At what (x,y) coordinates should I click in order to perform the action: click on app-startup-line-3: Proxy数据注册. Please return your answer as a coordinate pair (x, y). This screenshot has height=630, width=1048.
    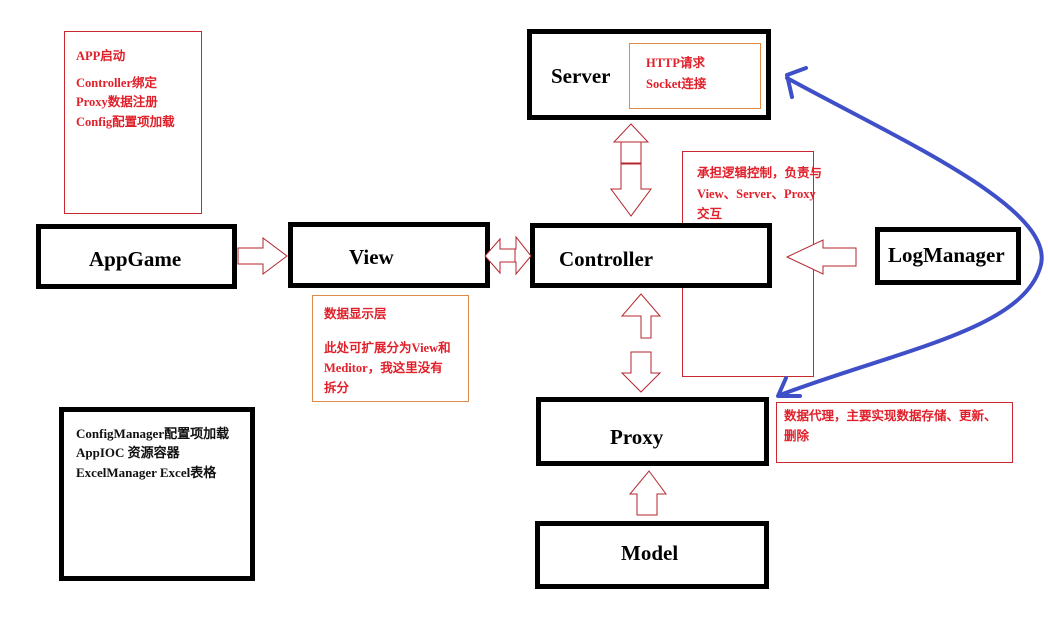
    Looking at the image, I should click on (117, 102).